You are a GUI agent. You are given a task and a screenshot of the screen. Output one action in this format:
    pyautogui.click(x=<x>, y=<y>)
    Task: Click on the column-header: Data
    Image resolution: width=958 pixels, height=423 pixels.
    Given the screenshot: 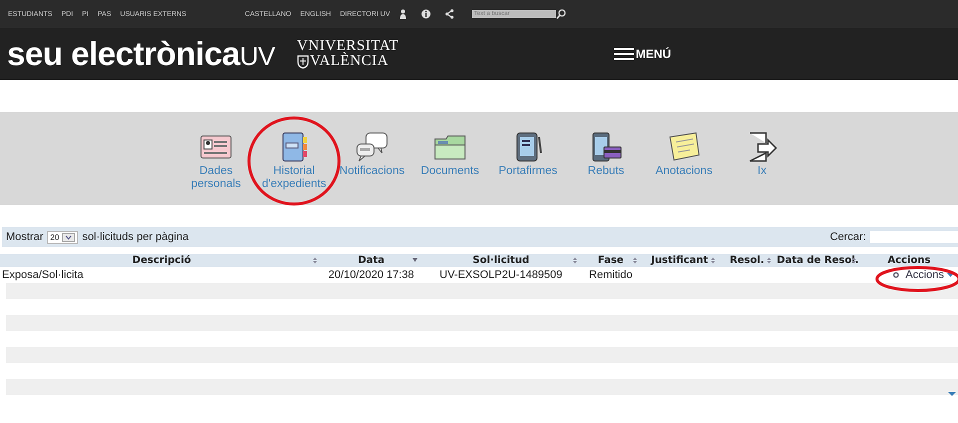 What is the action you would take?
    pyautogui.click(x=371, y=260)
    